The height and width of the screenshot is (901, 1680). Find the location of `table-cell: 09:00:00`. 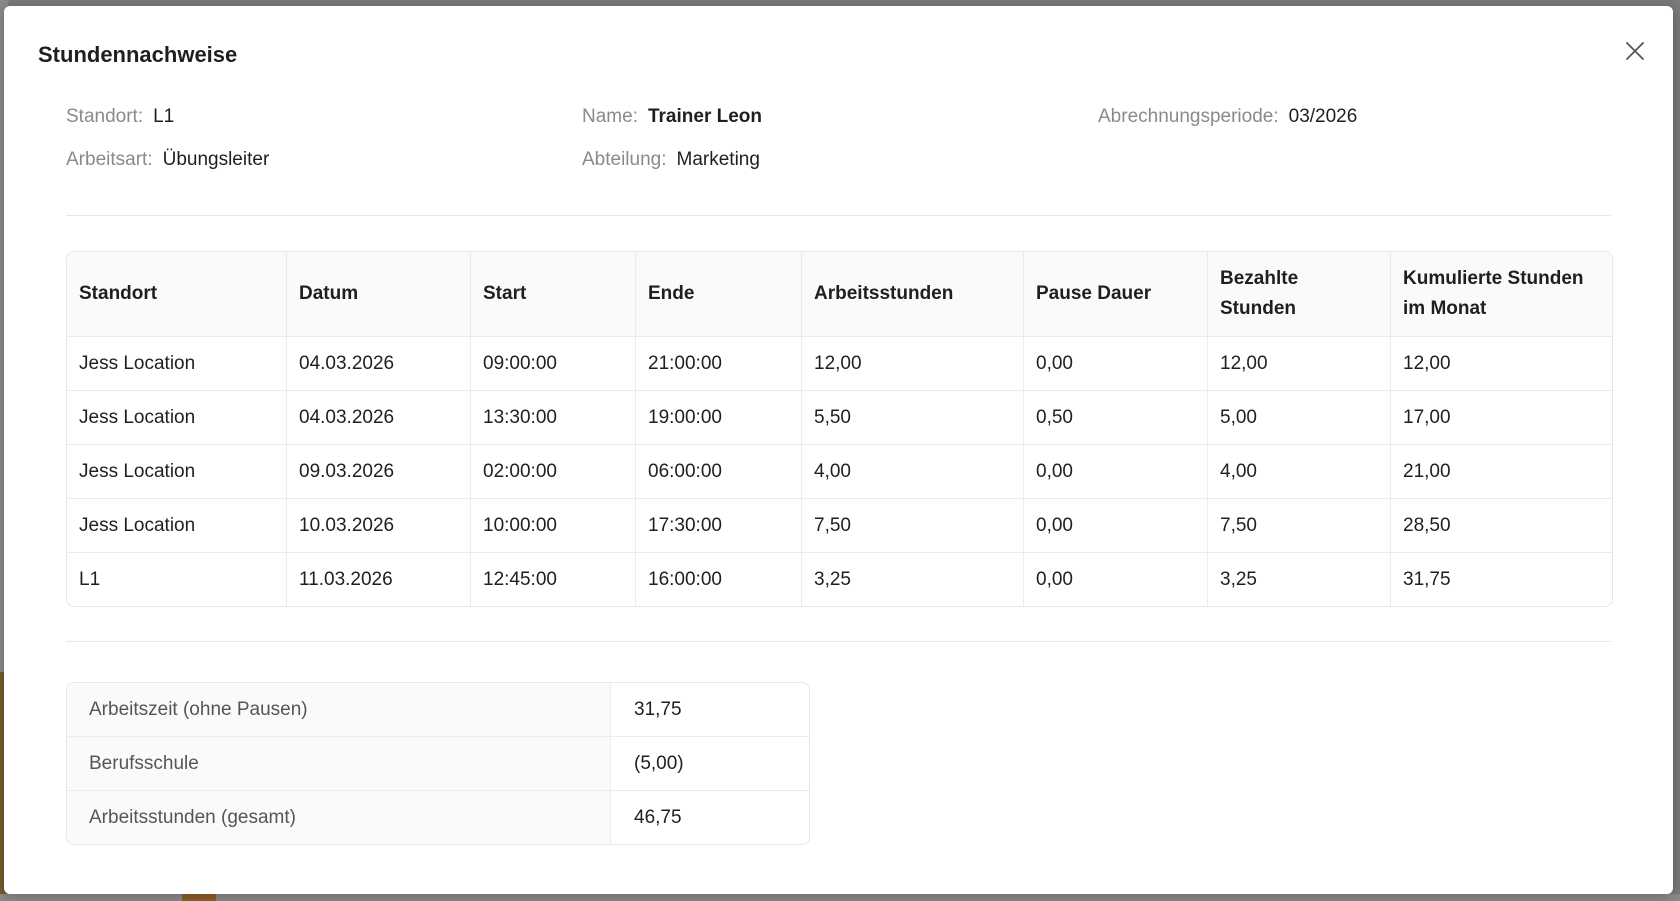

table-cell: 09:00:00 is located at coordinates (553, 364).